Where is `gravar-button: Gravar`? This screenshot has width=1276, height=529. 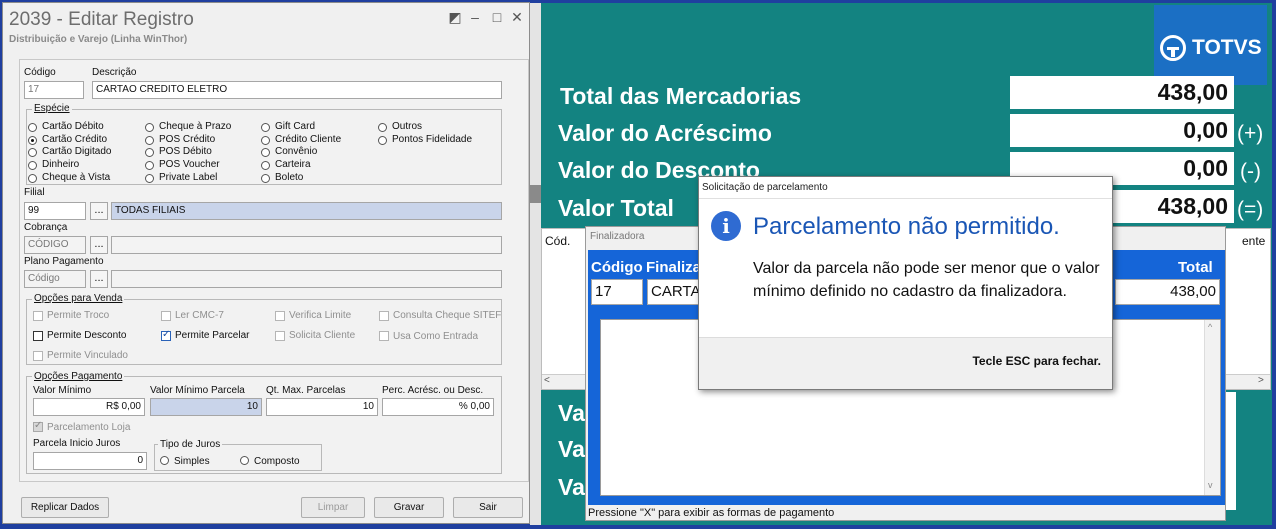
gravar-button: Gravar is located at coordinates (409, 507).